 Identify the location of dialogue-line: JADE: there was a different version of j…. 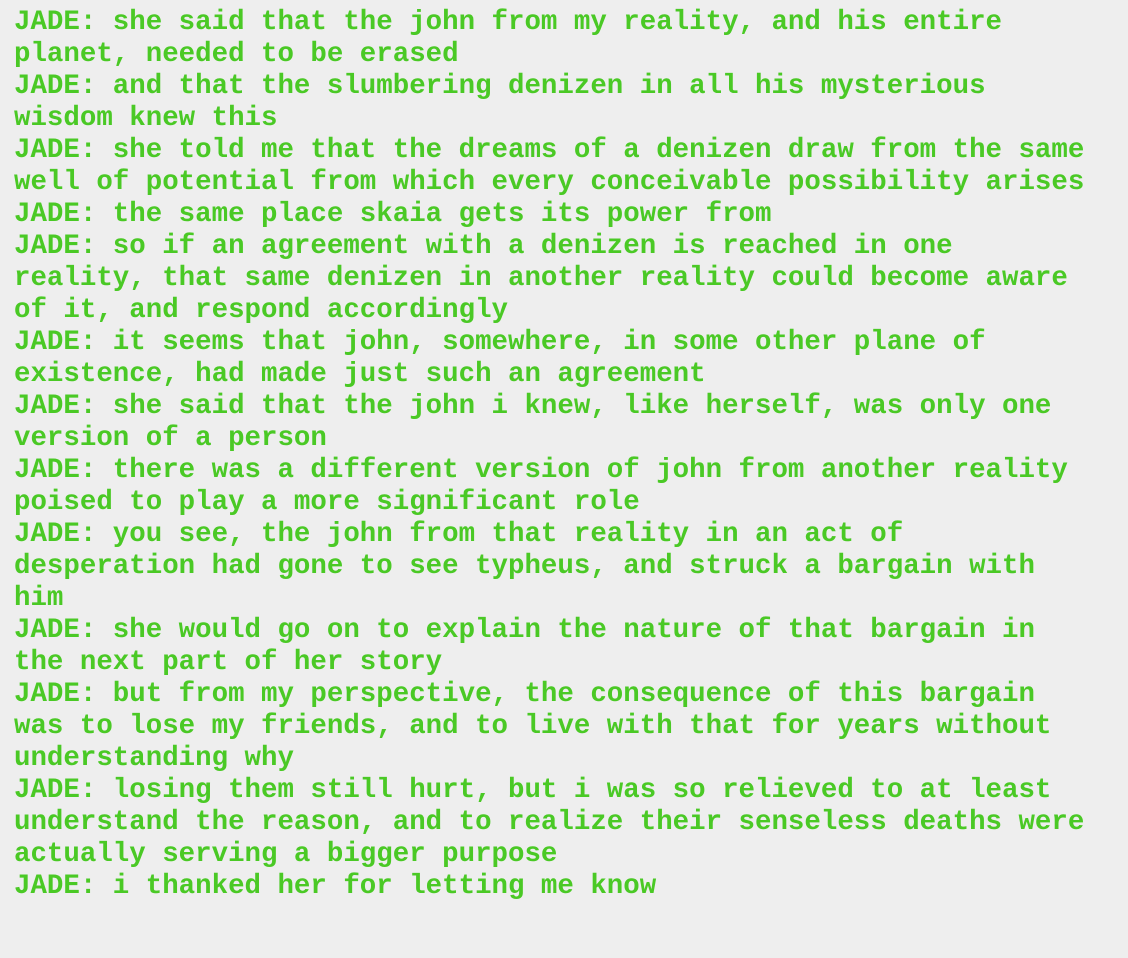
(549, 486).